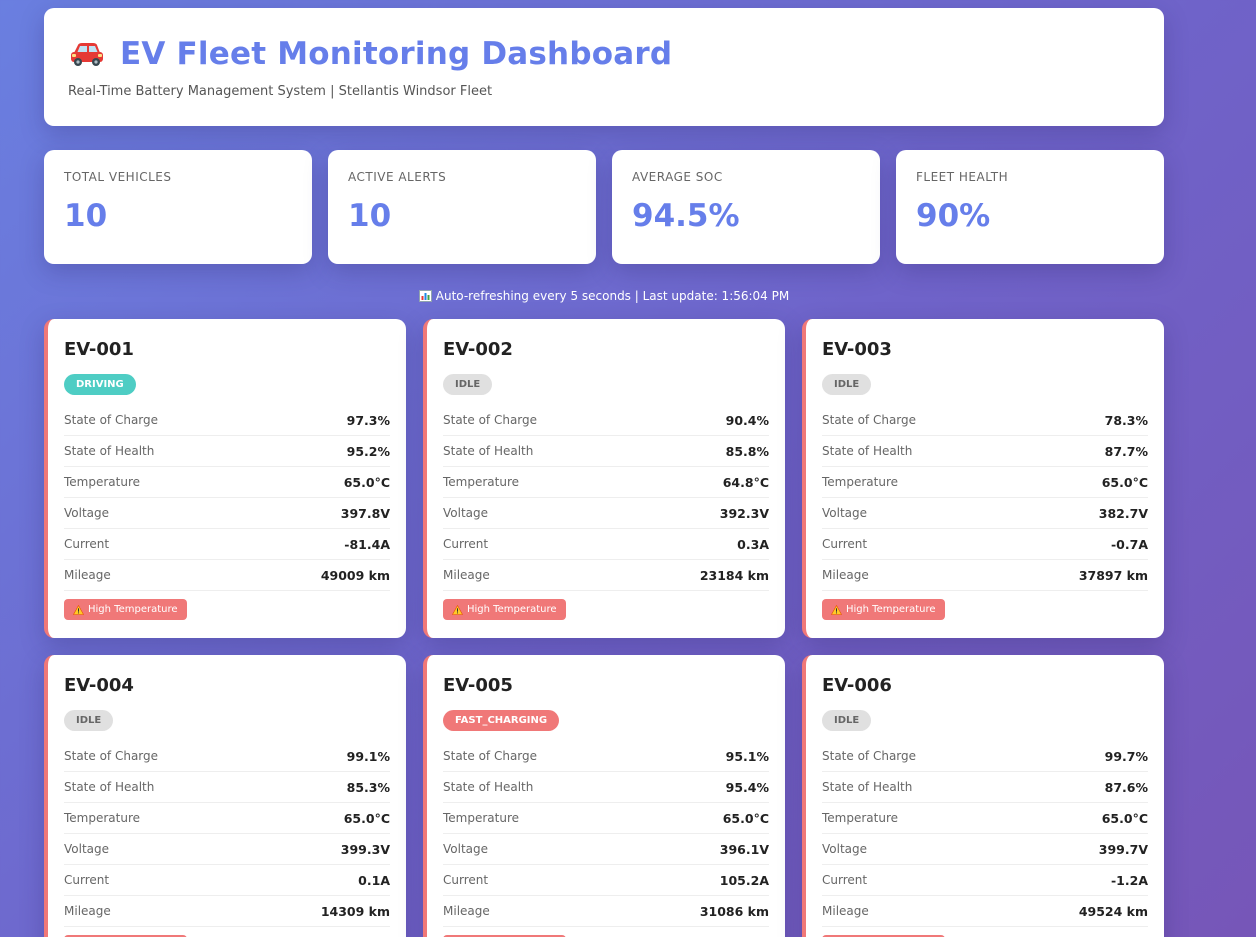 This screenshot has height=937, width=1256. I want to click on metric-value: 64.8°C, so click(745, 482).